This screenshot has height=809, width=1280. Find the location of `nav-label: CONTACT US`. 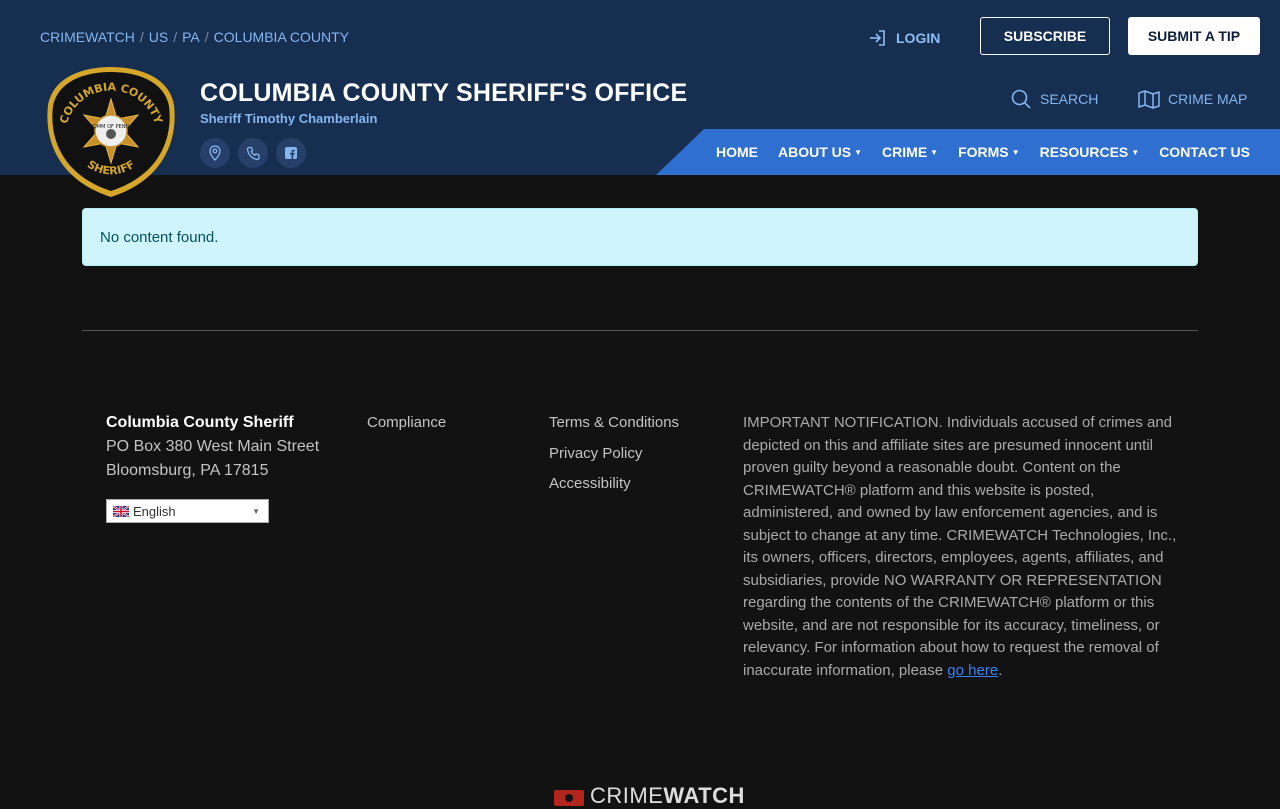

nav-label: CONTACT US is located at coordinates (1204, 152).